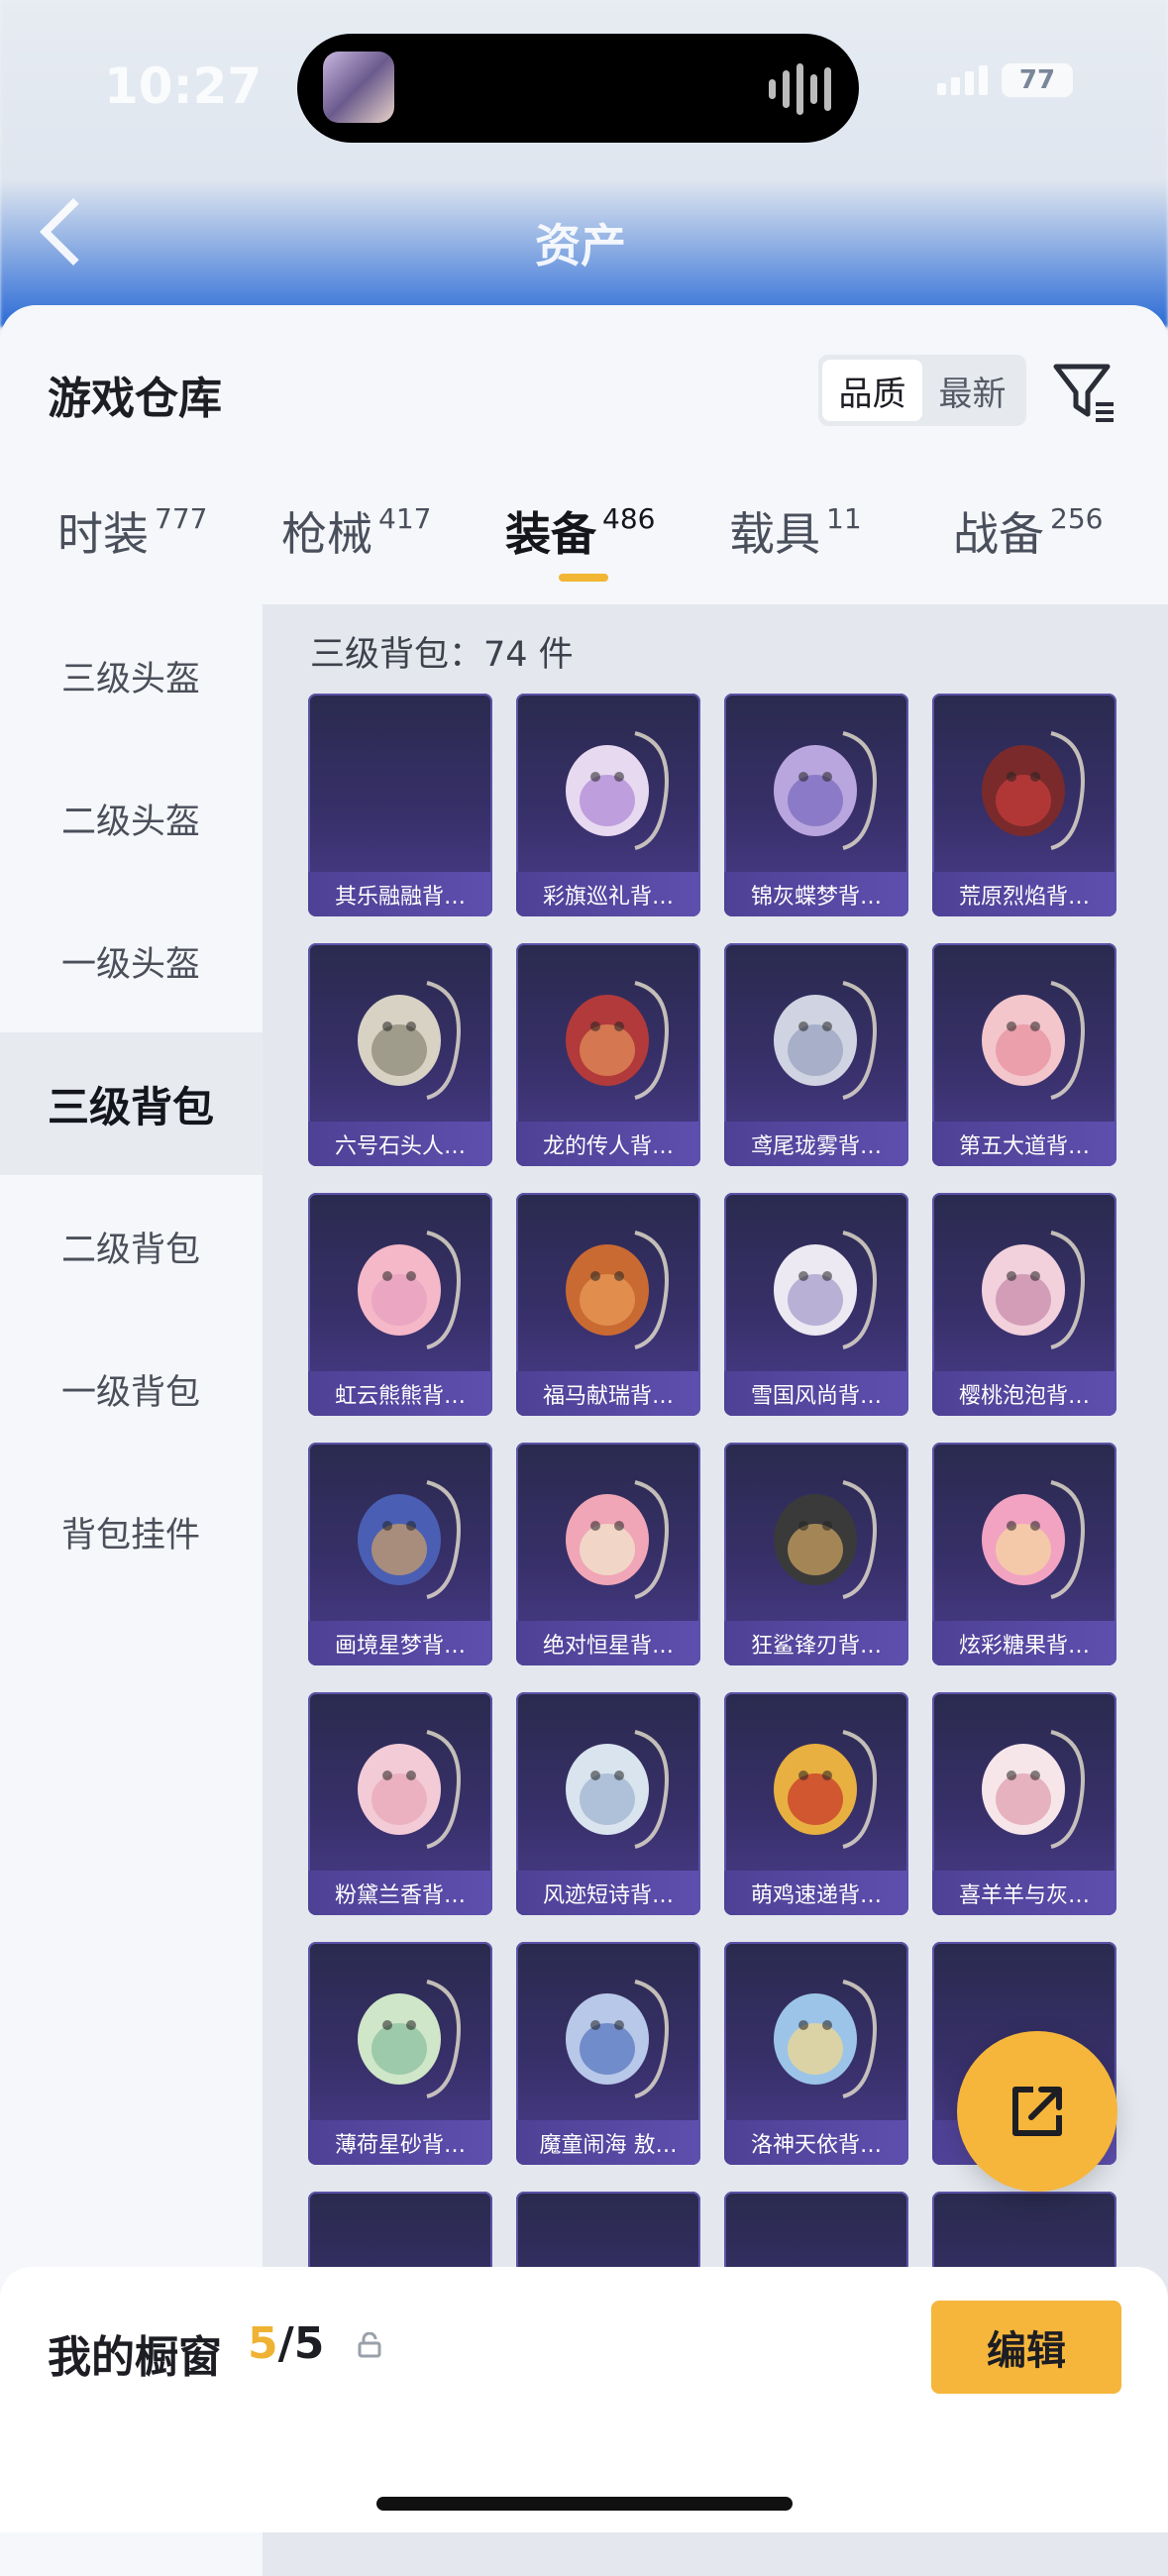  I want to click on lock-icon, so click(369, 2345).